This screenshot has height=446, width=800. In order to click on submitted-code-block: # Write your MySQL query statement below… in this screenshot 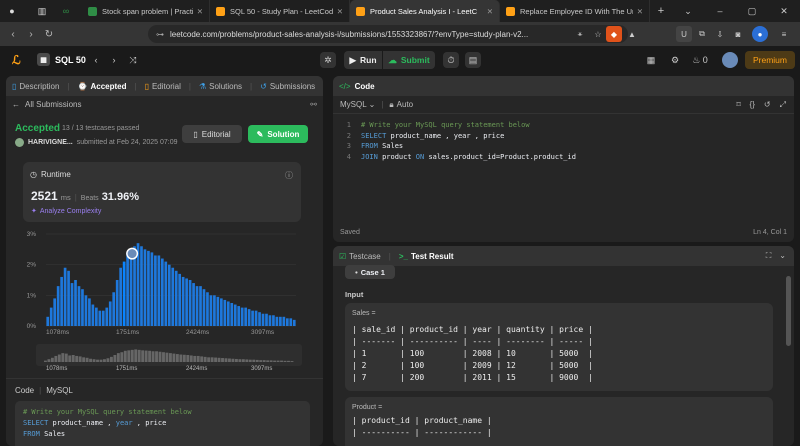, I will do `click(162, 423)`.